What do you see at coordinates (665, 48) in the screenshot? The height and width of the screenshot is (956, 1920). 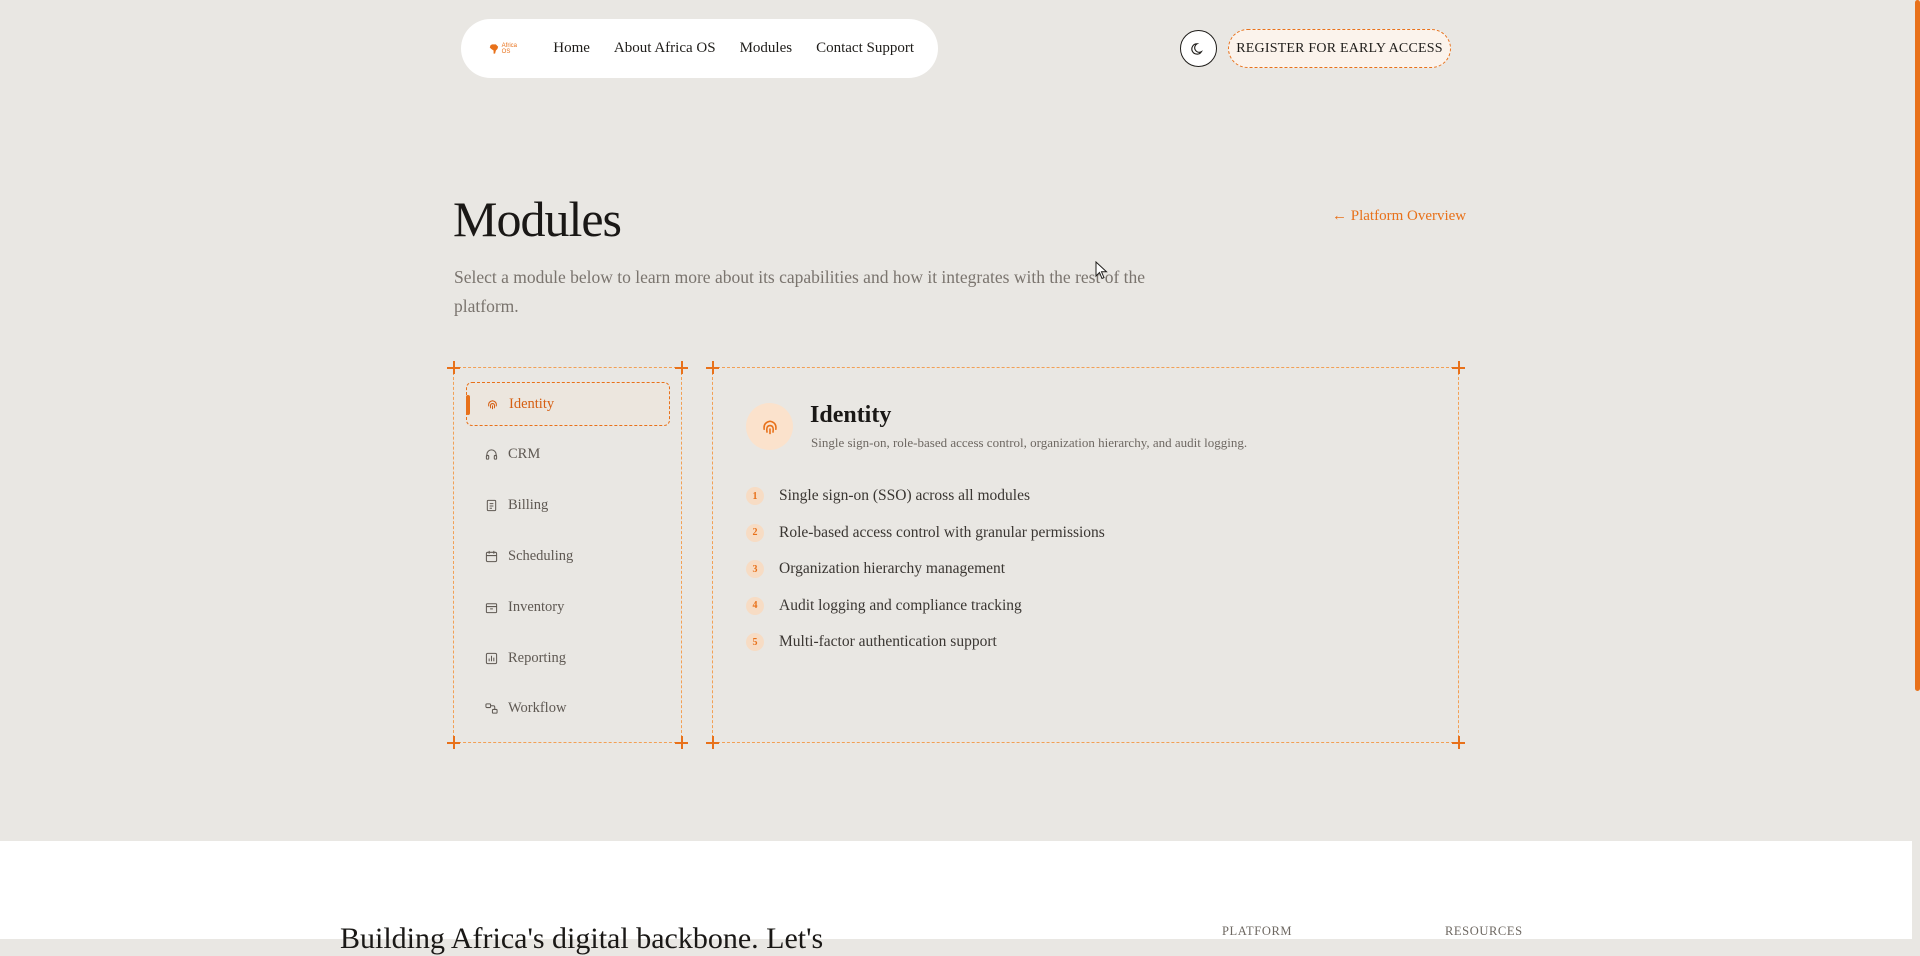 I see `nav-link-about: About Africa OS` at bounding box center [665, 48].